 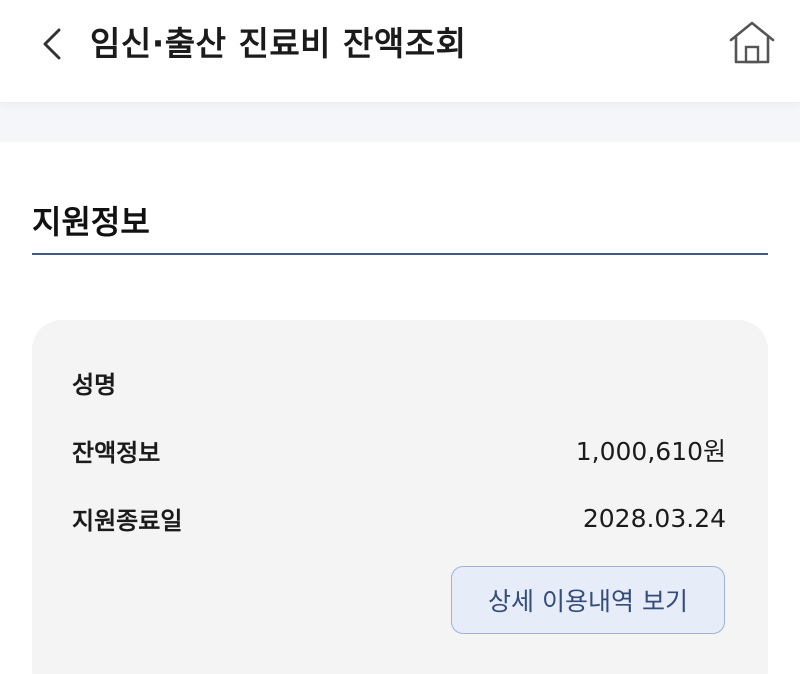 I want to click on section-divider, so click(x=400, y=254).